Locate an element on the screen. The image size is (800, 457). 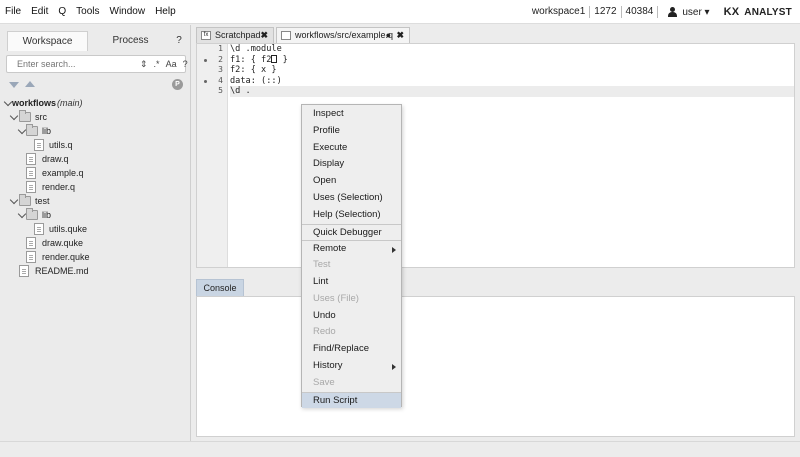
search-help-button: ? is located at coordinates (185, 64).